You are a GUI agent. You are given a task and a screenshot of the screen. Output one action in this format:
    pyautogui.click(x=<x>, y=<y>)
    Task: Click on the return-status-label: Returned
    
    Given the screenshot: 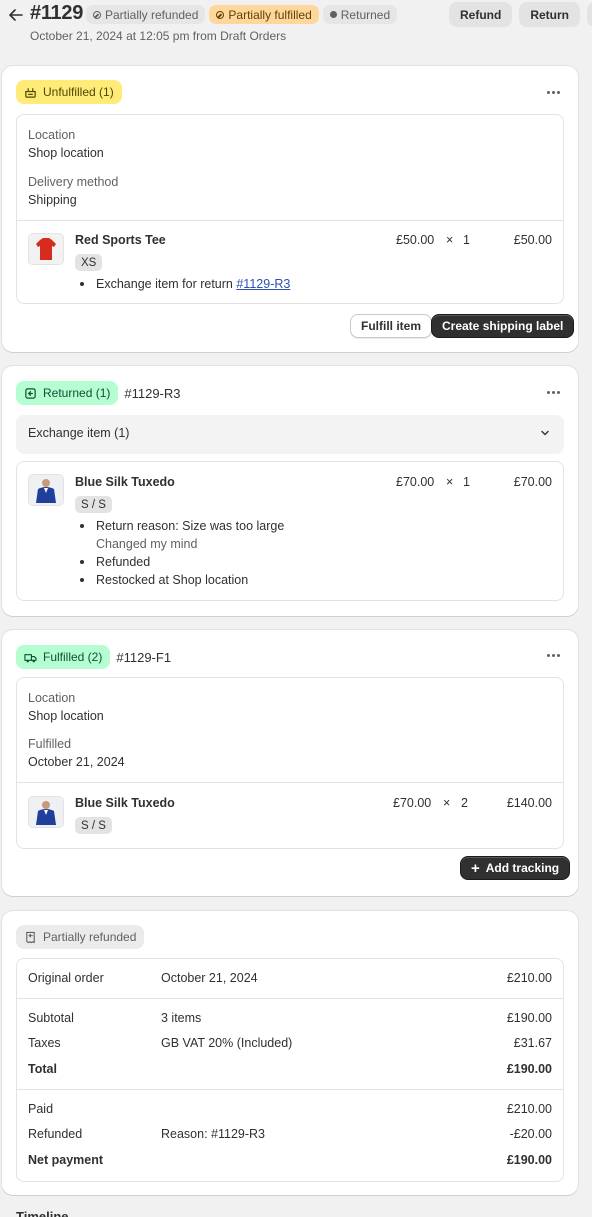 What is the action you would take?
    pyautogui.click(x=365, y=14)
    